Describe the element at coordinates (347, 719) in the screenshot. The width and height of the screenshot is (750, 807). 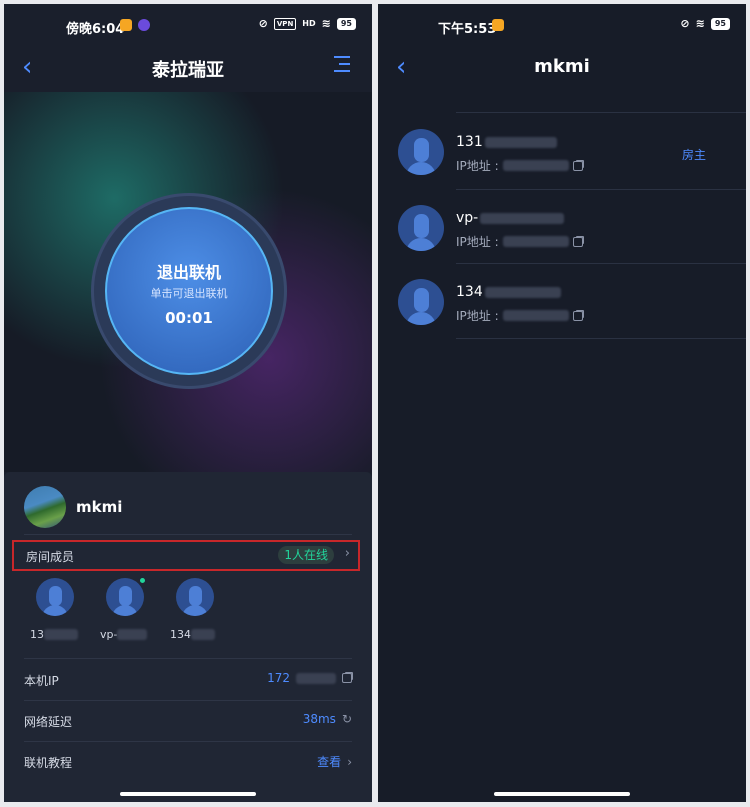
I see `refresh-icon: ↻` at that location.